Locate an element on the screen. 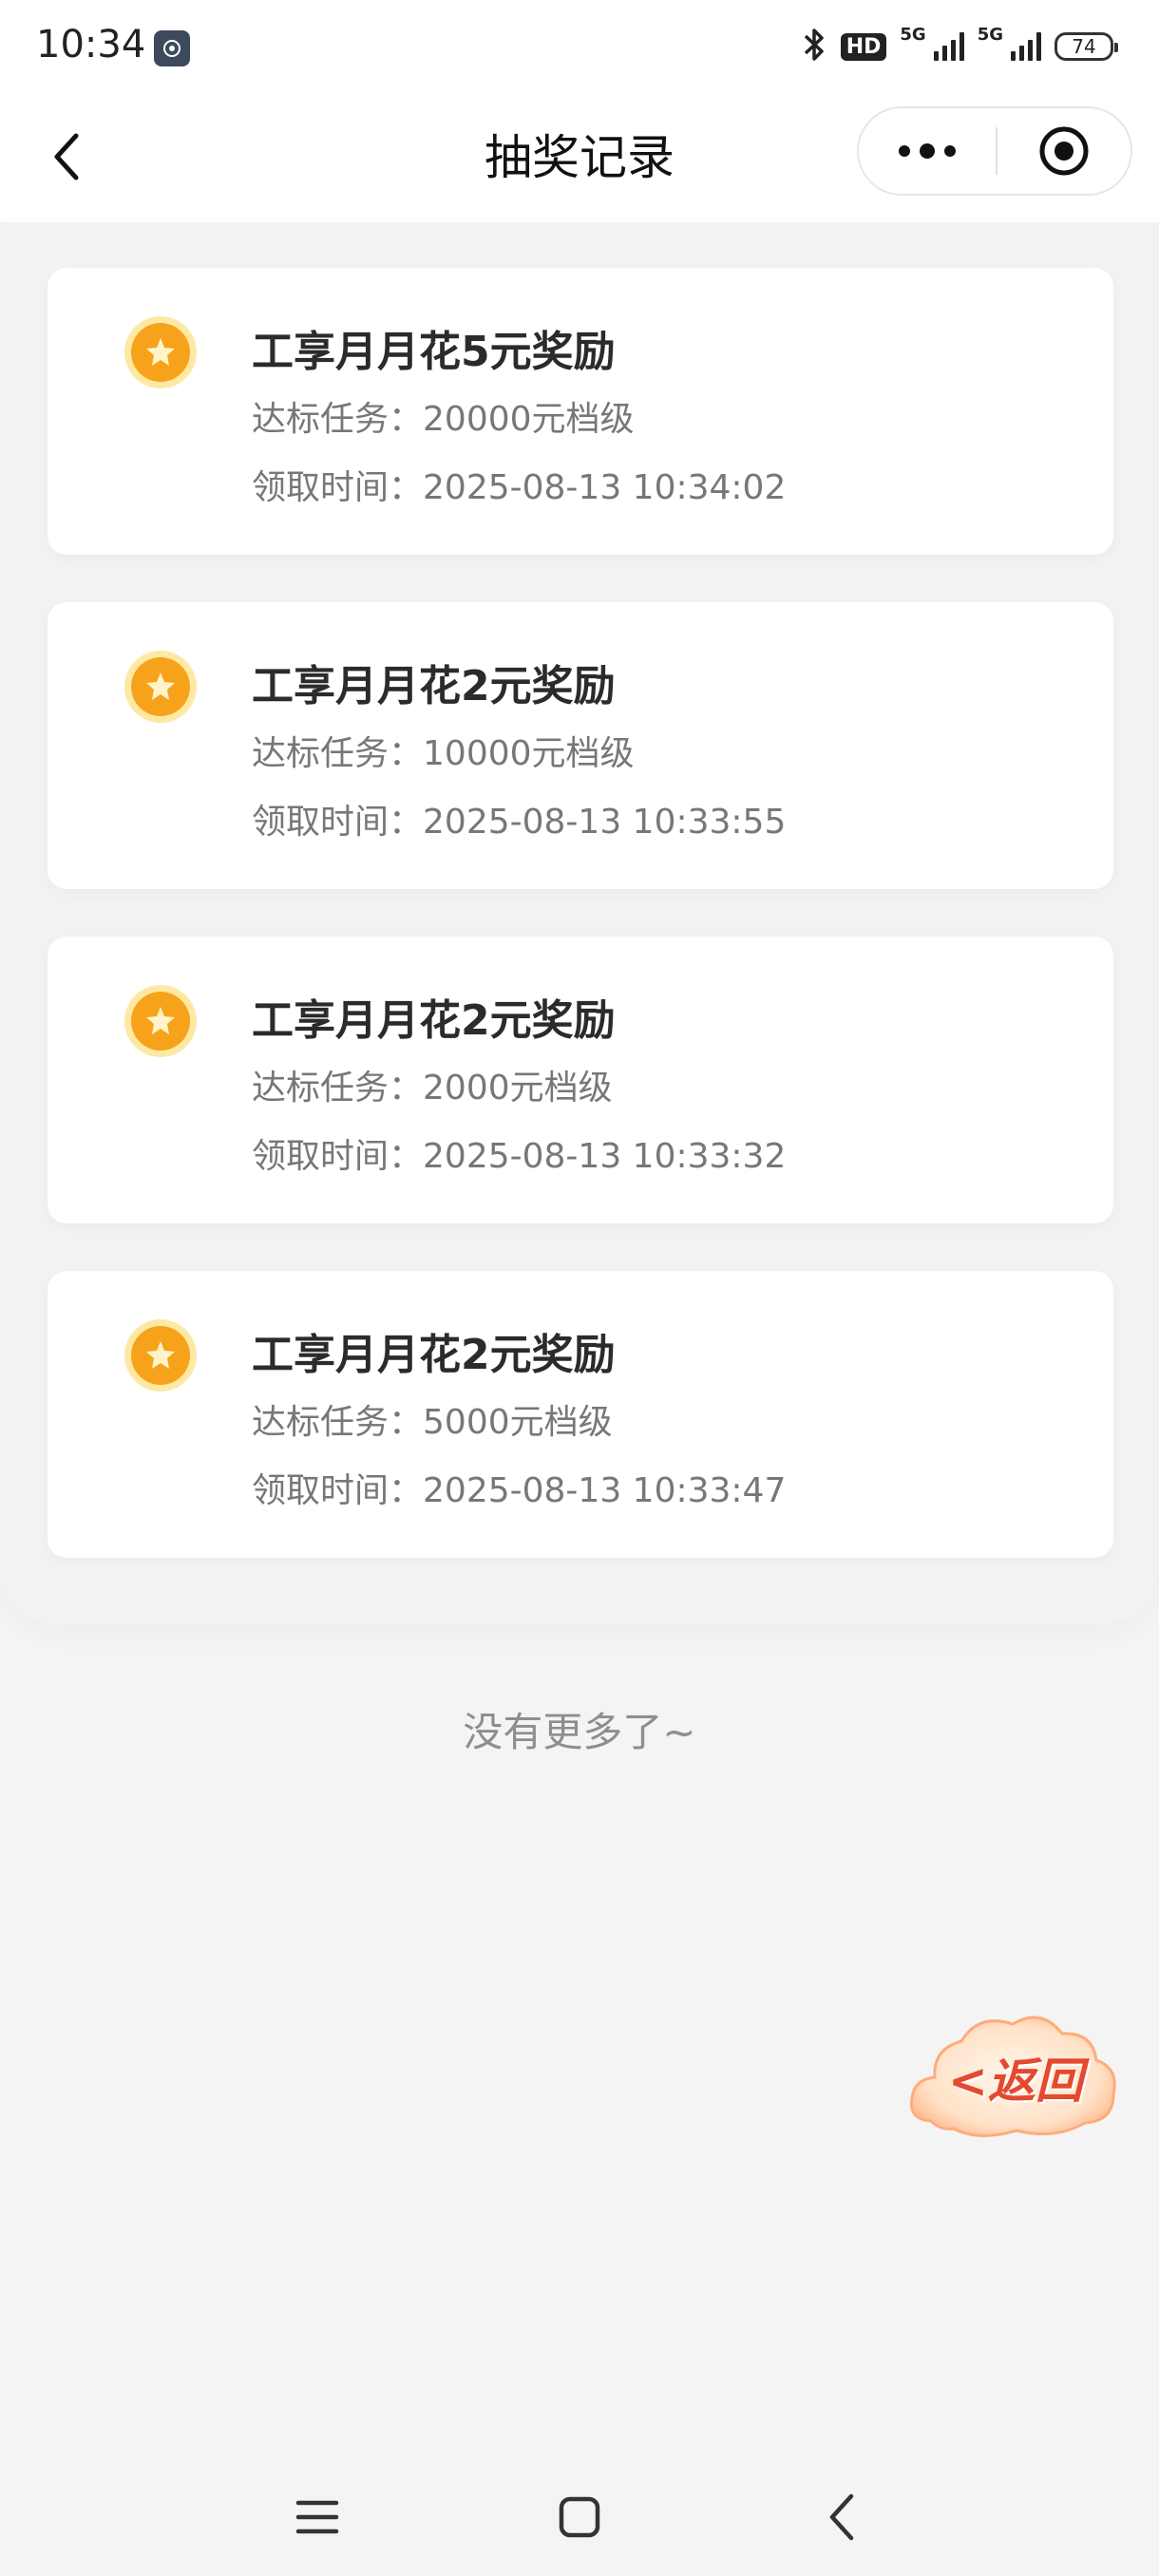 The height and width of the screenshot is (2576, 1159). time-value: 2025-08-13 10:33:32 is located at coordinates (605, 1156).